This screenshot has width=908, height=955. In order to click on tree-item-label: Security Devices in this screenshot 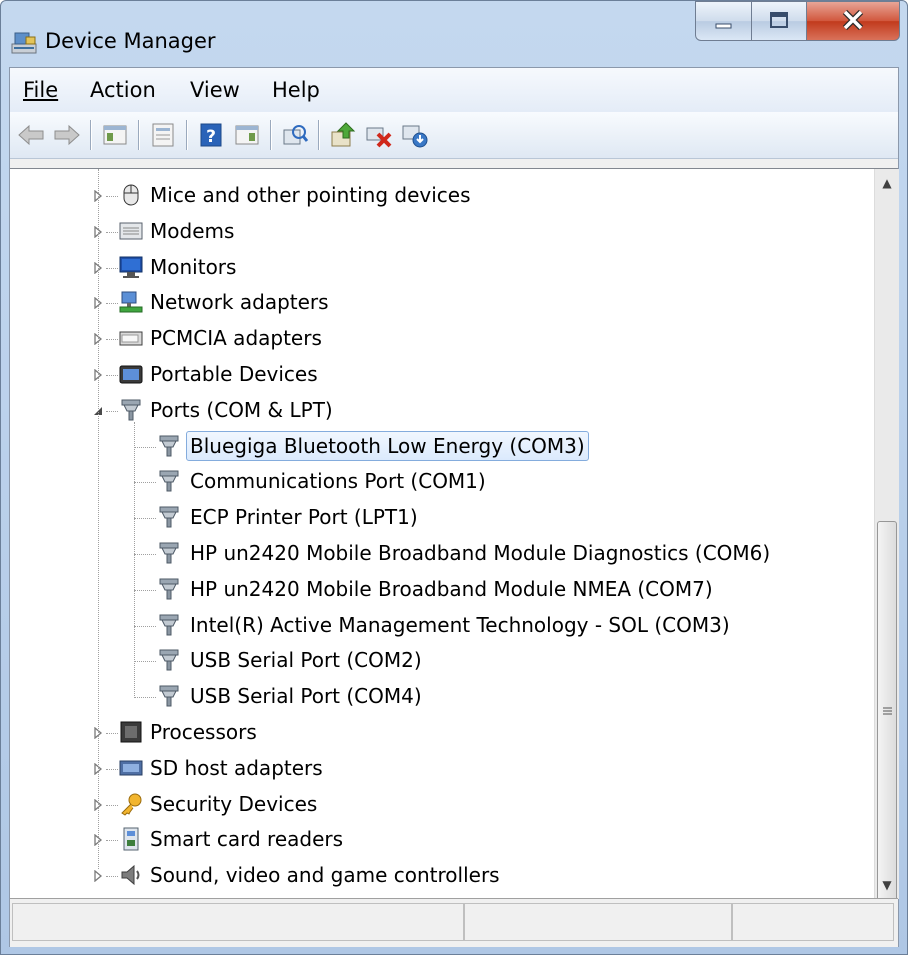, I will do `click(234, 803)`.